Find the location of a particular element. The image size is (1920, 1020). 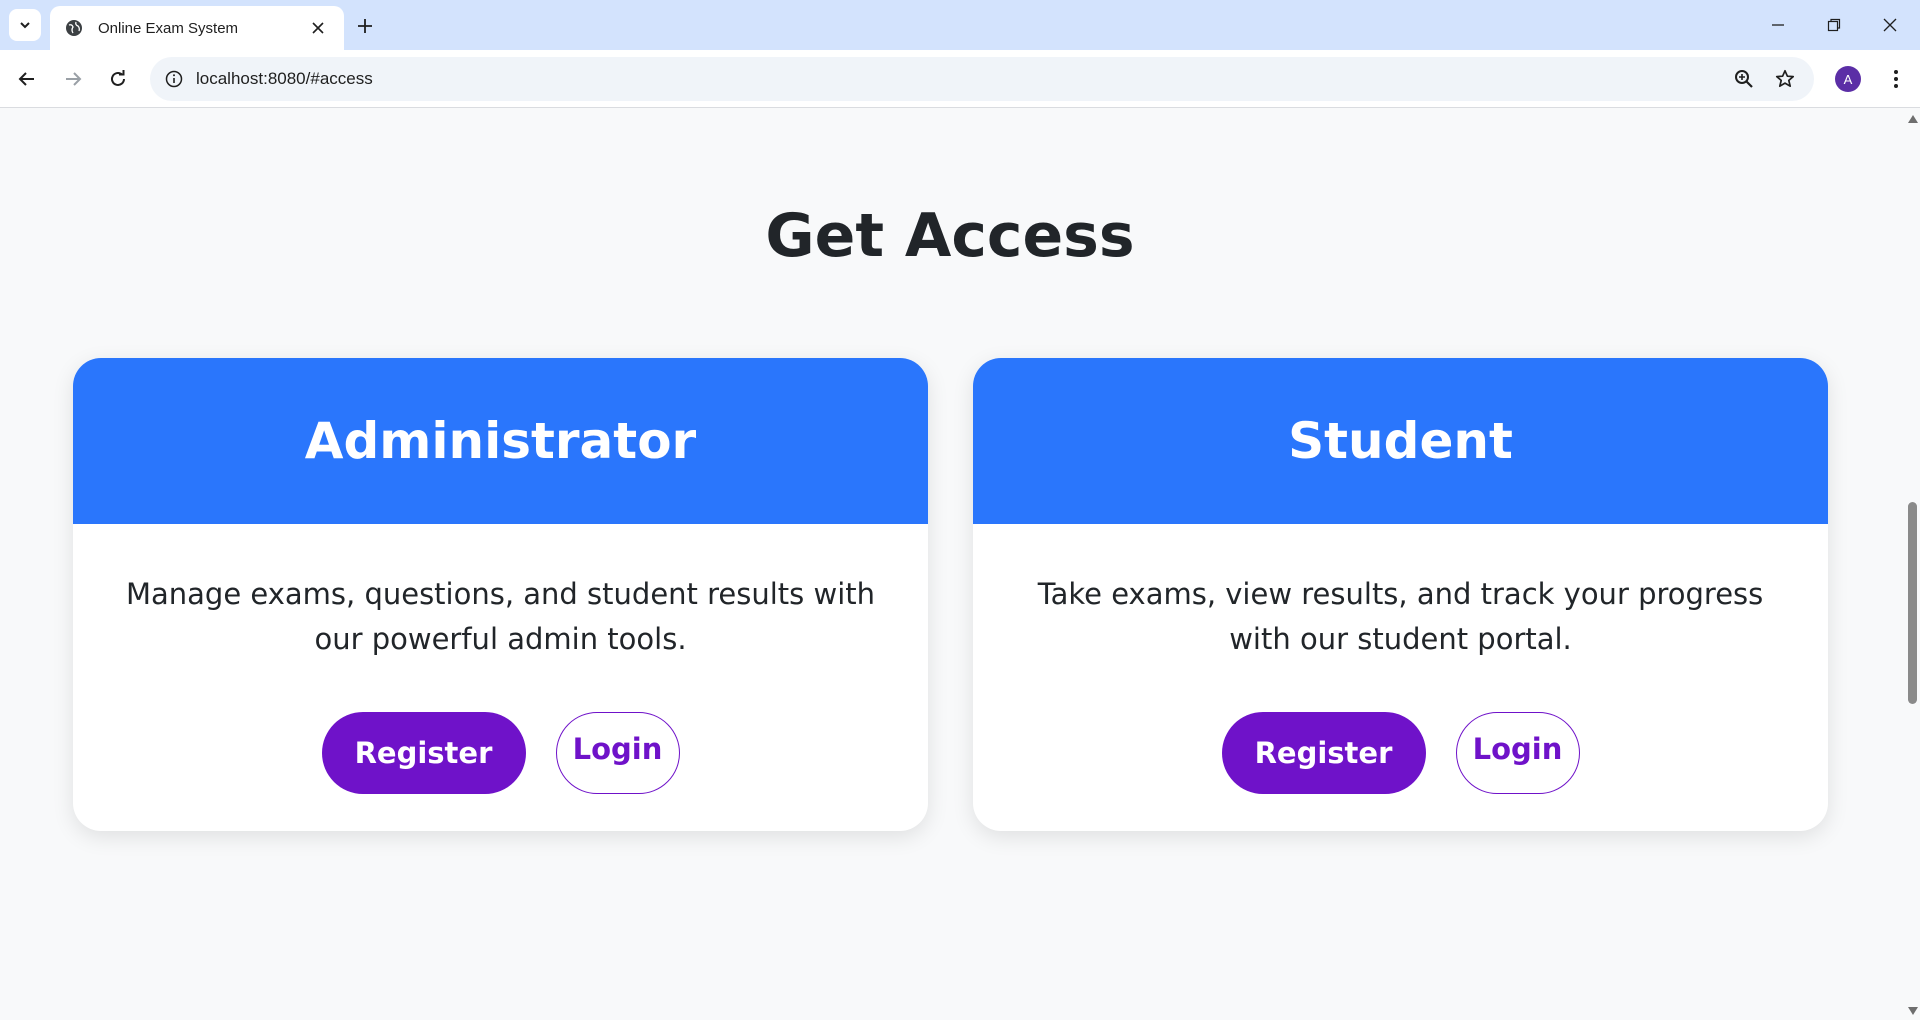

administrator-actions: Register Login is located at coordinates (500, 753).